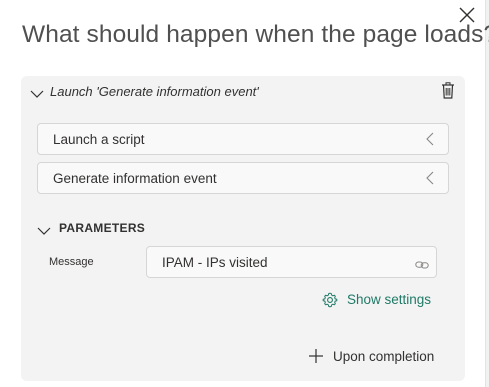 The image size is (489, 387). I want to click on message-value: IPAM - IPs visited, so click(215, 262).